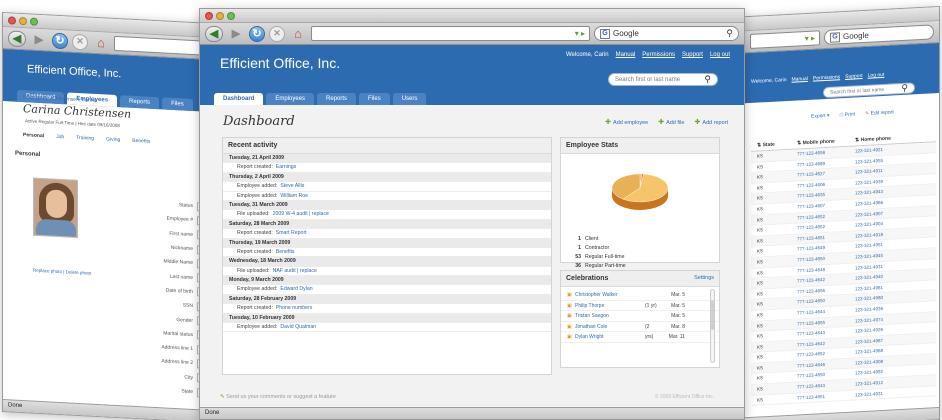 The height and width of the screenshot is (420, 942). What do you see at coordinates (239, 99) in the screenshot?
I see `tab-dashboard: Dashboard` at bounding box center [239, 99].